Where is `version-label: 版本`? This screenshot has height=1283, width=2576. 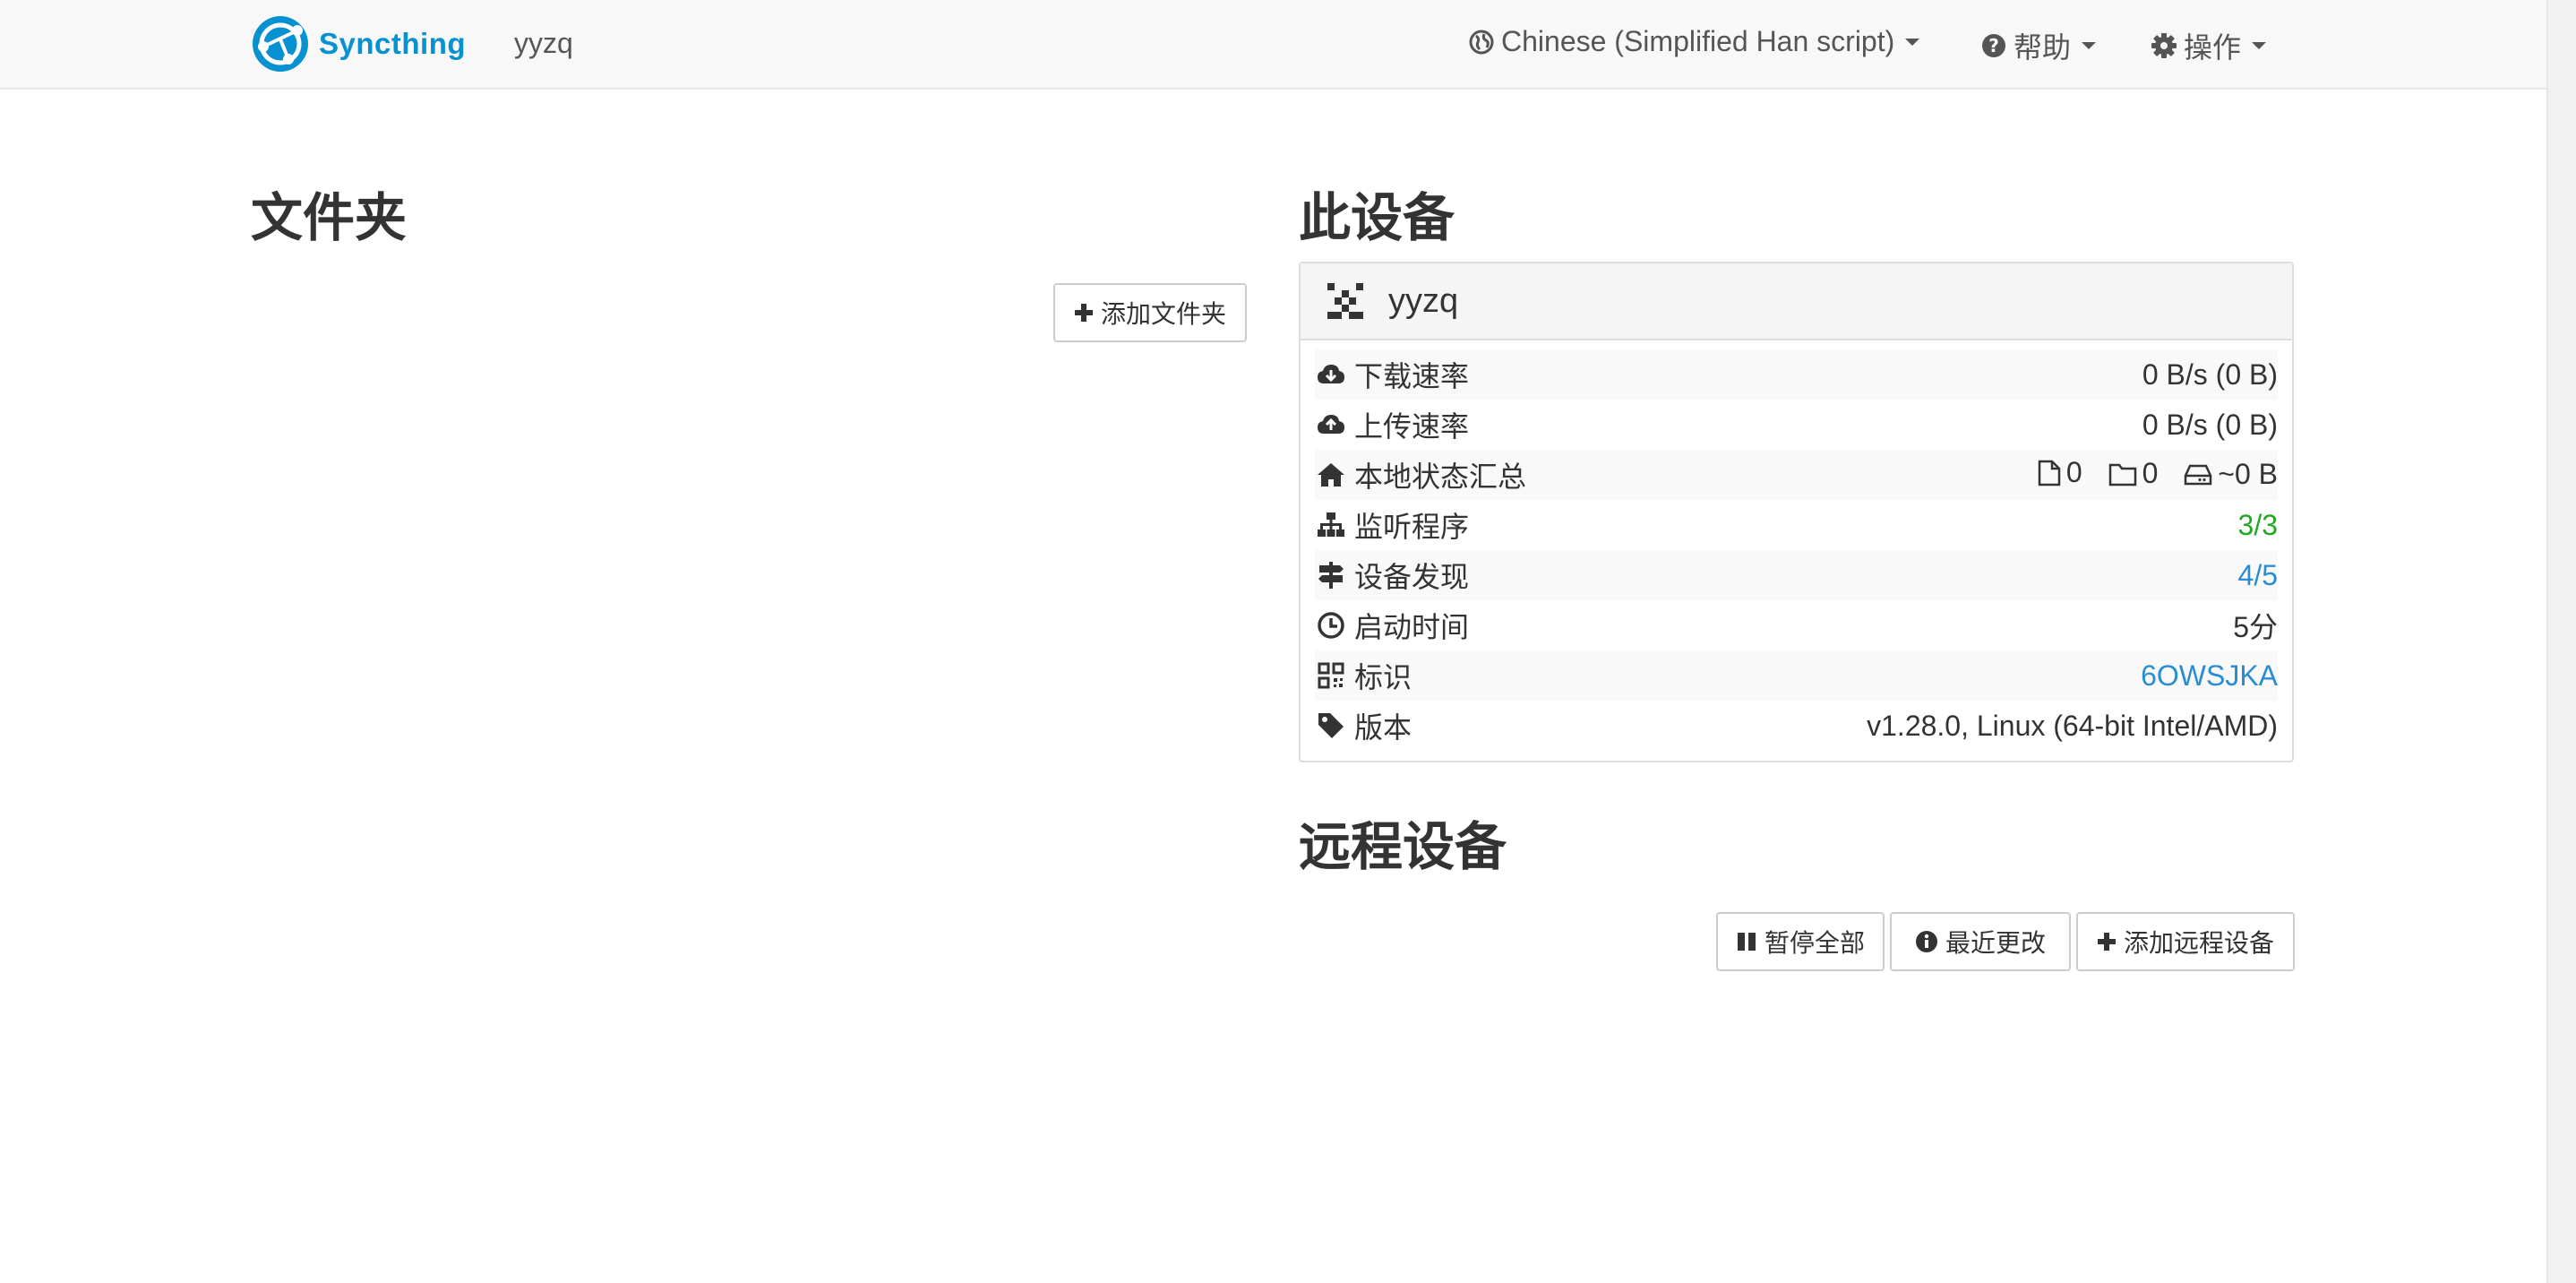 version-label: 版本 is located at coordinates (1383, 727).